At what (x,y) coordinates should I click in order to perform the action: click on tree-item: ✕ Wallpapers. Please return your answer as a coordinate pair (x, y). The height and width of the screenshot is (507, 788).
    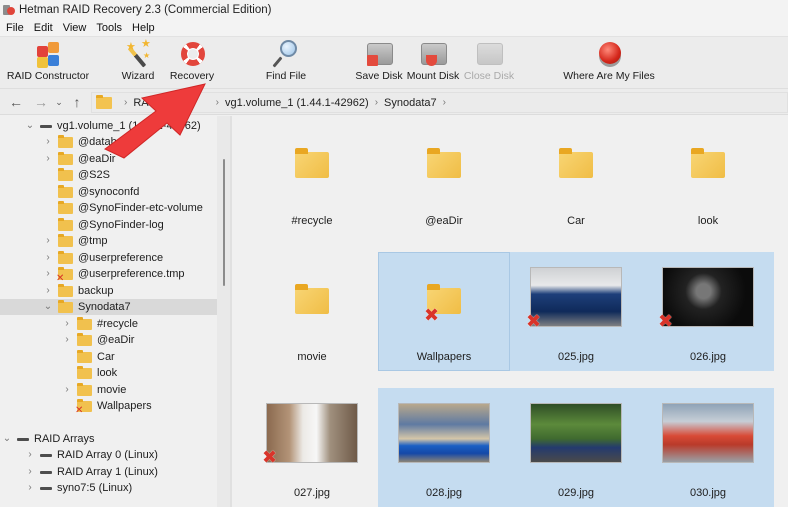
    Looking at the image, I should click on (108, 407).